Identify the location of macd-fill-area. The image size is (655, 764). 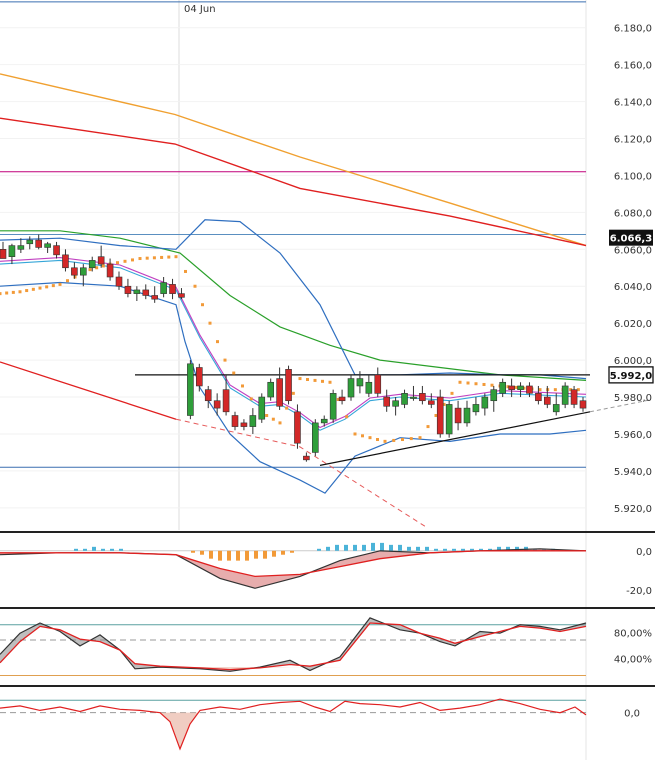
(293, 568).